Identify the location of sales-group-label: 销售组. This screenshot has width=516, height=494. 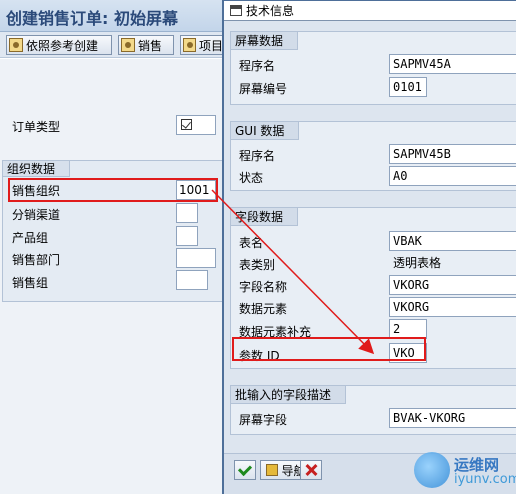
(30, 283).